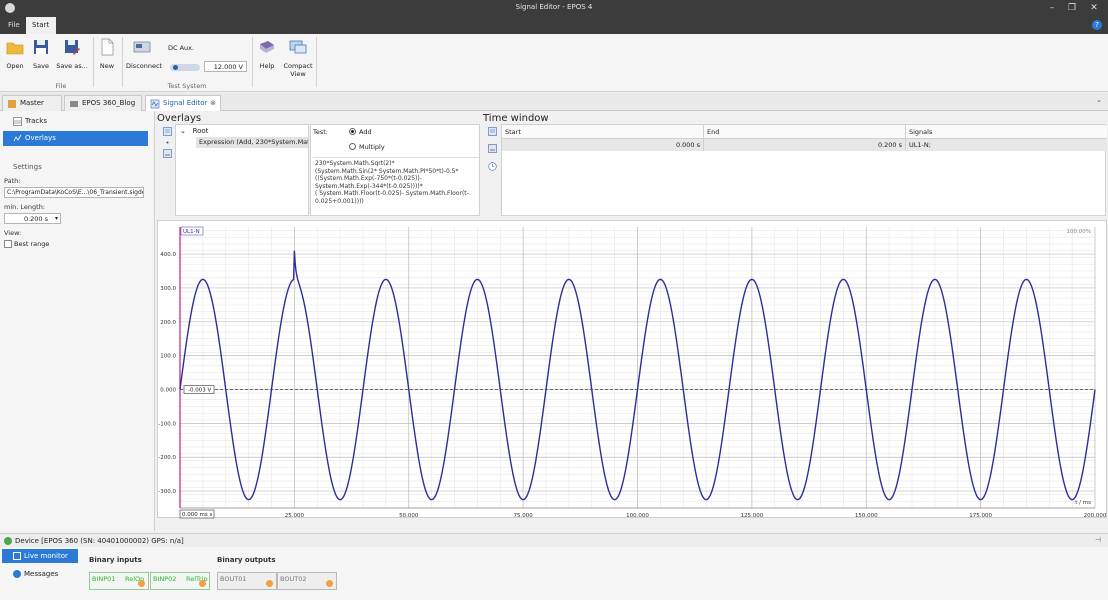  Describe the element at coordinates (144, 54) in the screenshot. I see `disconnect-button: Disconnect` at that location.